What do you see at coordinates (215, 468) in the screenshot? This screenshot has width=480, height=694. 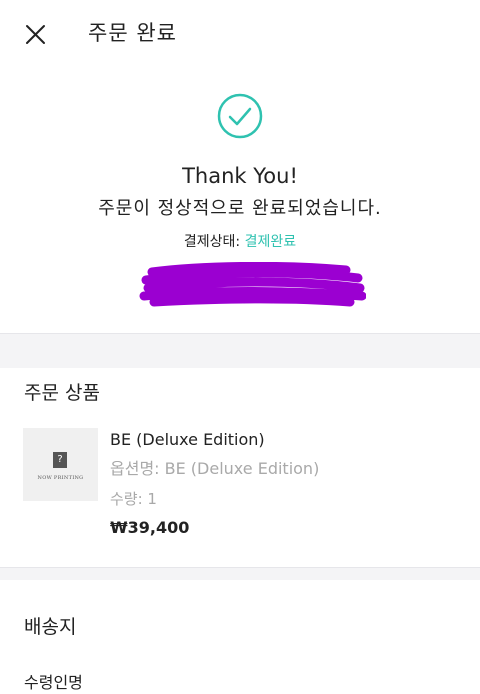 I see `product-option: 옵션명: BE (Deluxe Edition)` at bounding box center [215, 468].